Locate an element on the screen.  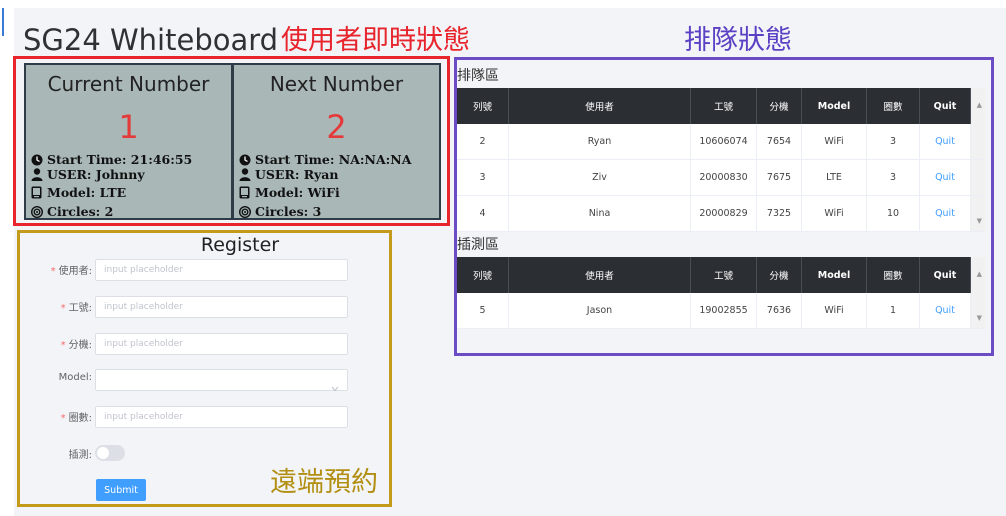
table-row: 2 Ryan 10606074 7654 WiFi 3 Quit is located at coordinates (721, 142).